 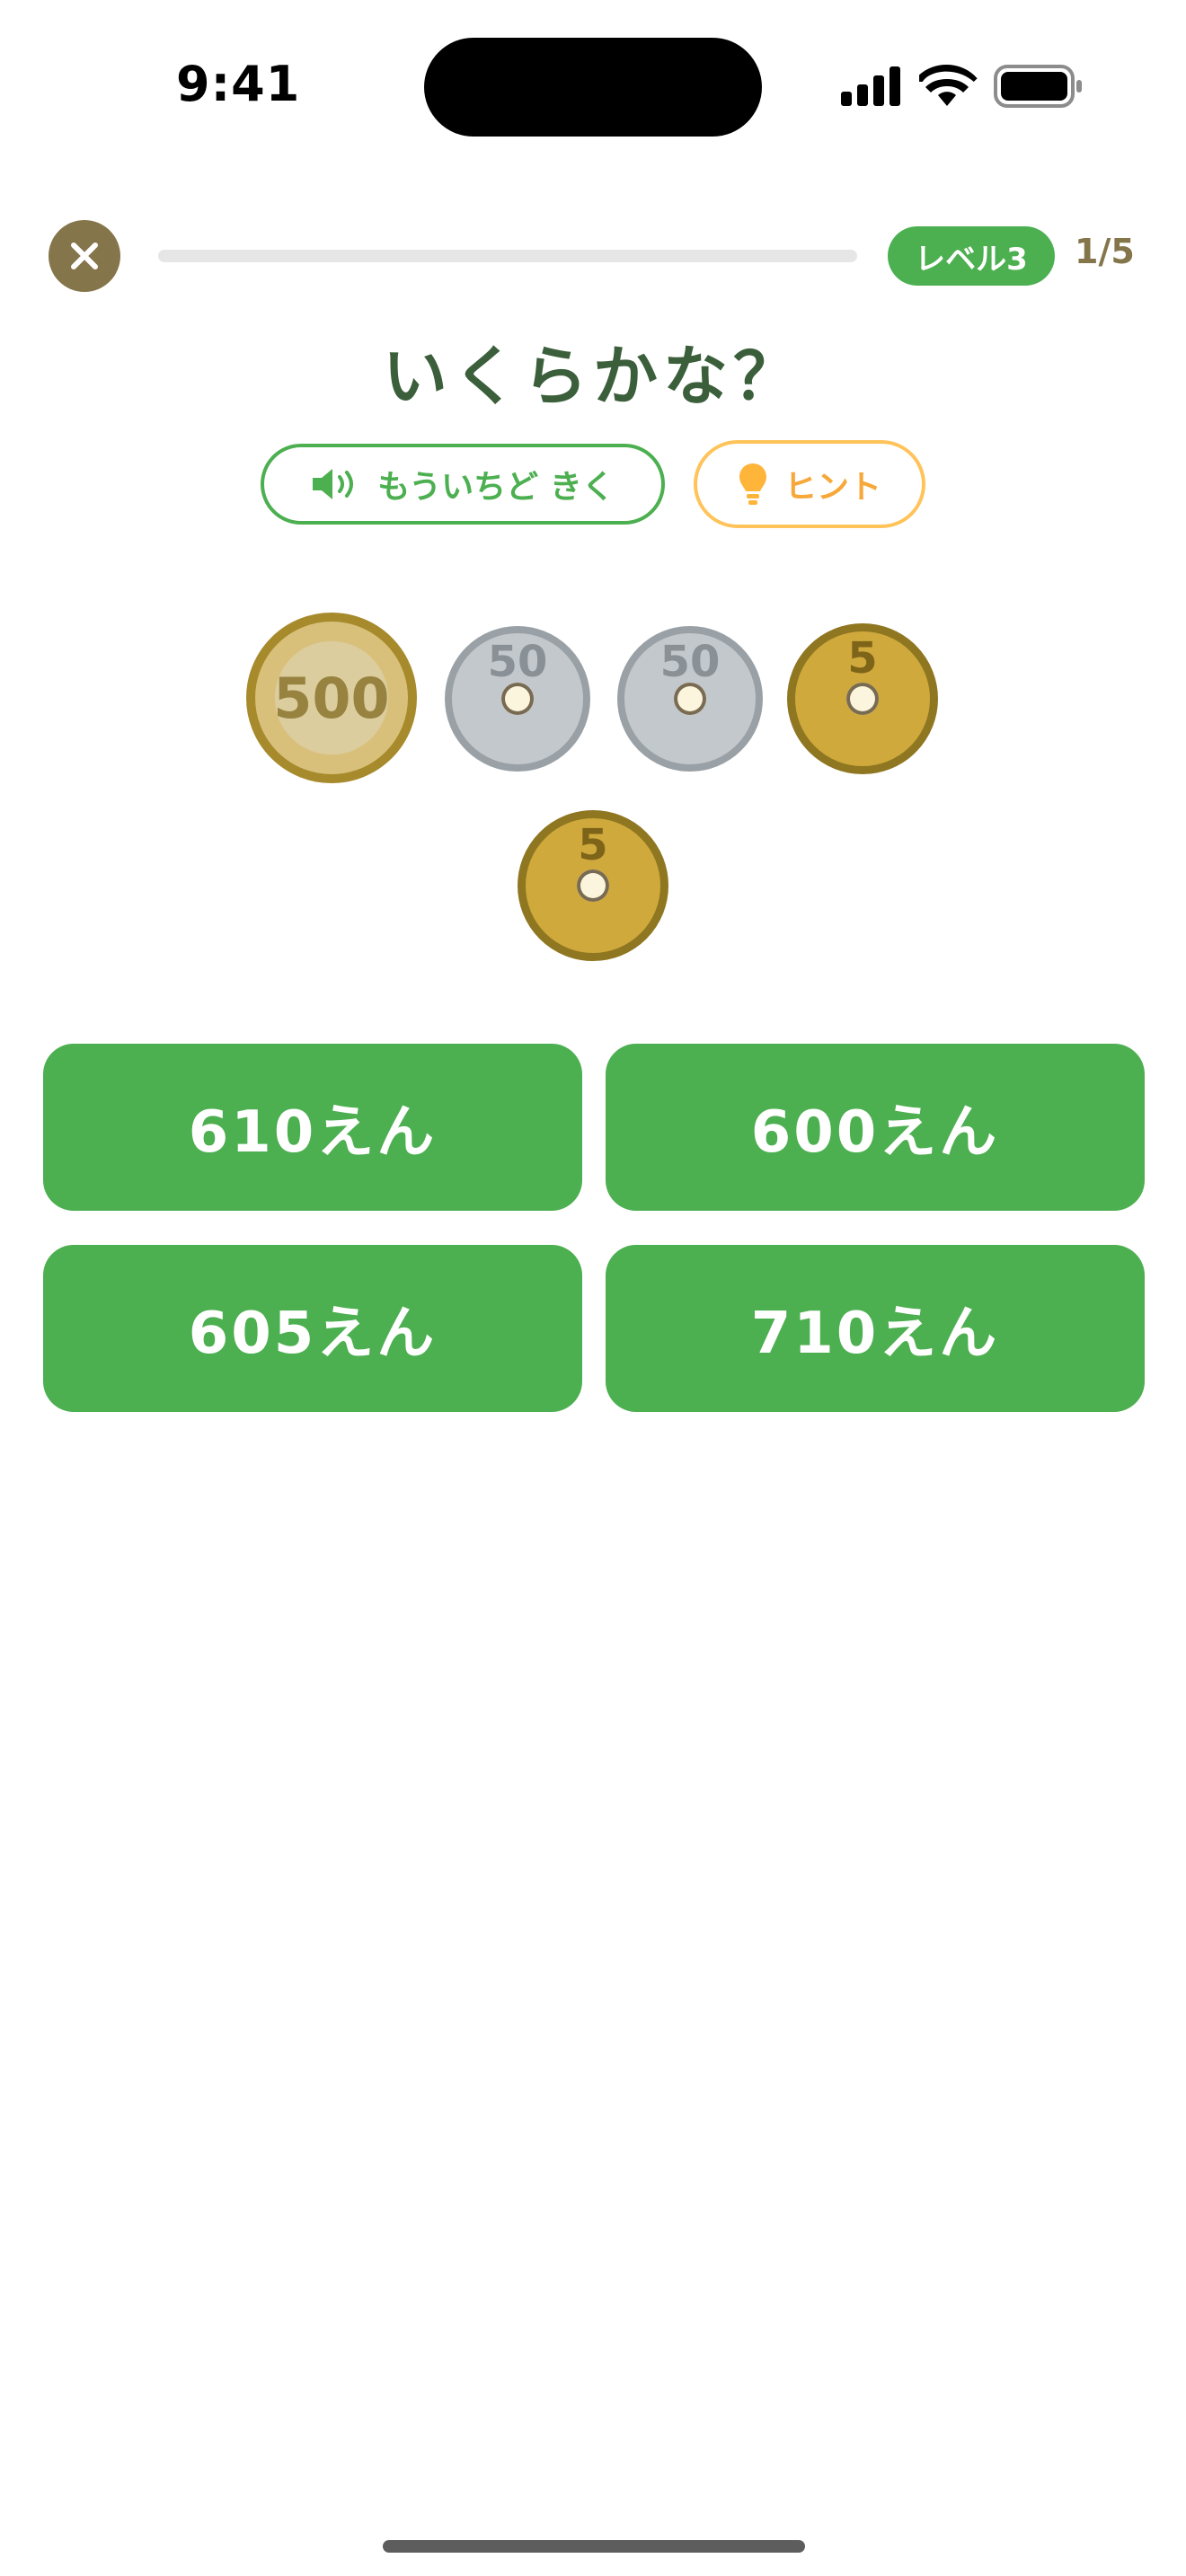 What do you see at coordinates (312, 1328) in the screenshot?
I see `answer-button-605: 605えん` at bounding box center [312, 1328].